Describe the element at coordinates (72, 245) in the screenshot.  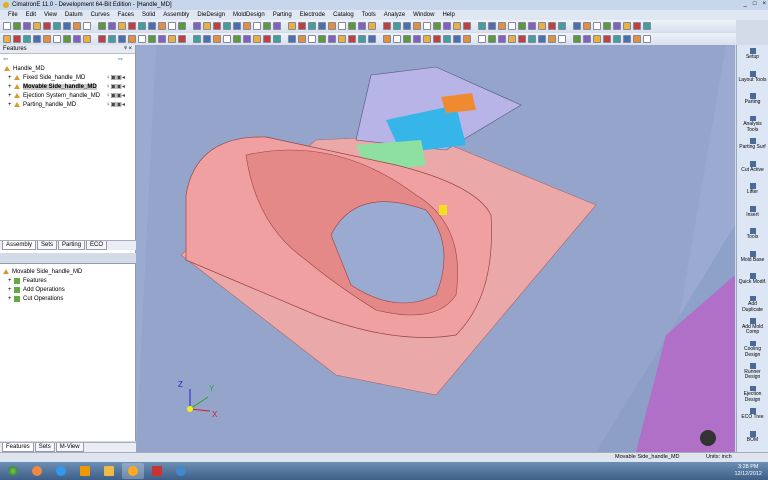
I see `tab-parting: Parting` at that location.